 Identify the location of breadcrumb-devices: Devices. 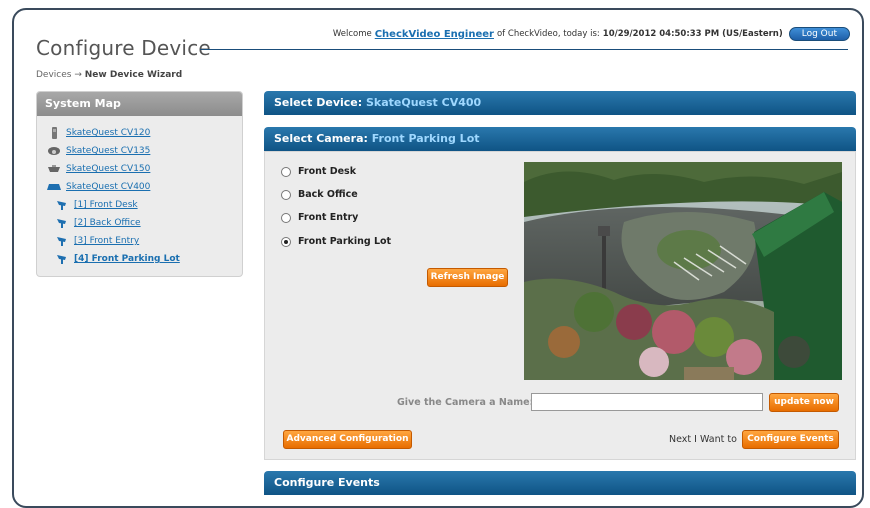
(53, 75).